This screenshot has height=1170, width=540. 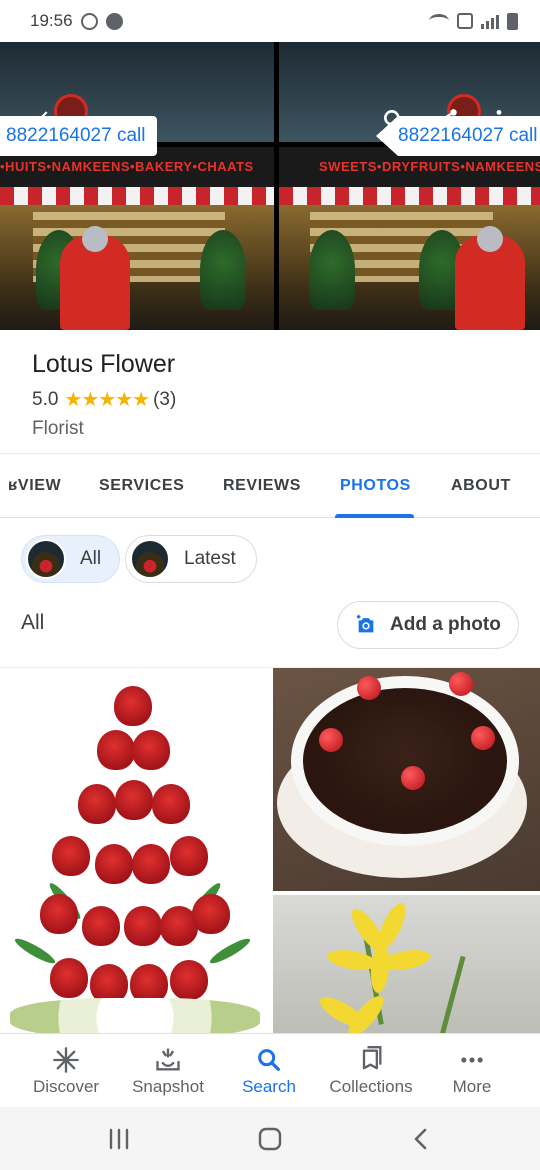 What do you see at coordinates (512, 21) in the screenshot?
I see `battery-icon` at bounding box center [512, 21].